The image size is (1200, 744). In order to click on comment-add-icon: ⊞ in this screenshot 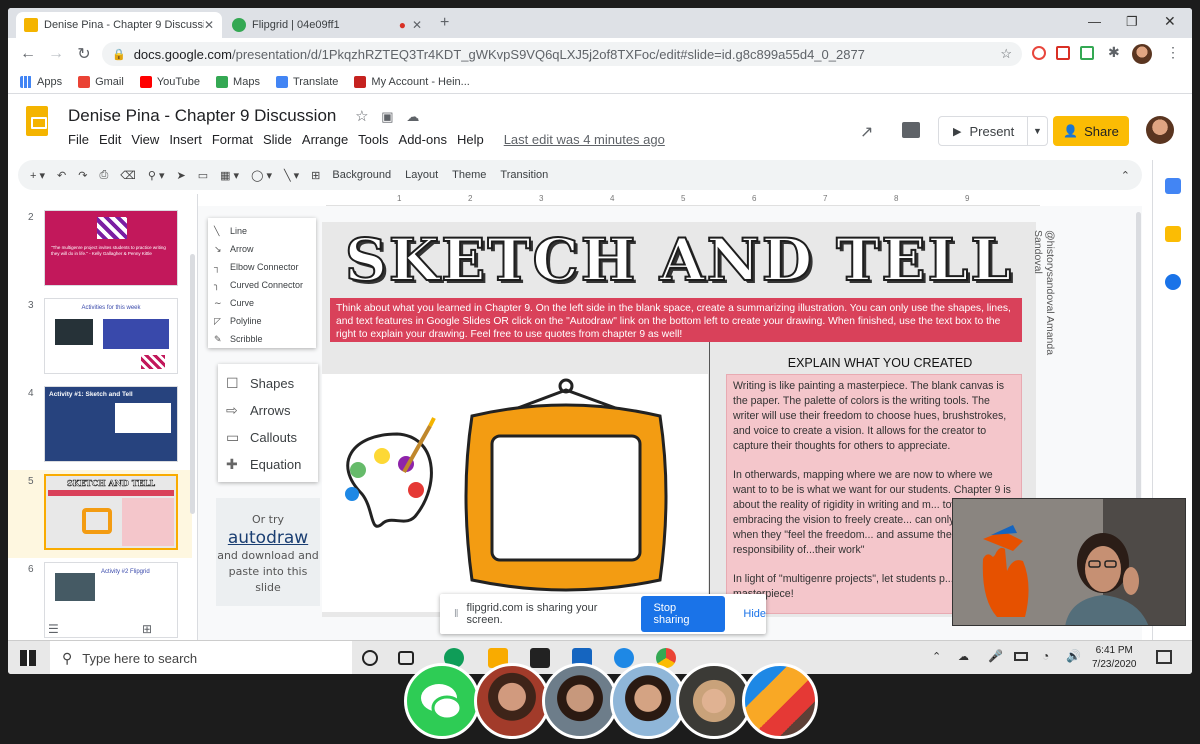, I will do `click(315, 175)`.